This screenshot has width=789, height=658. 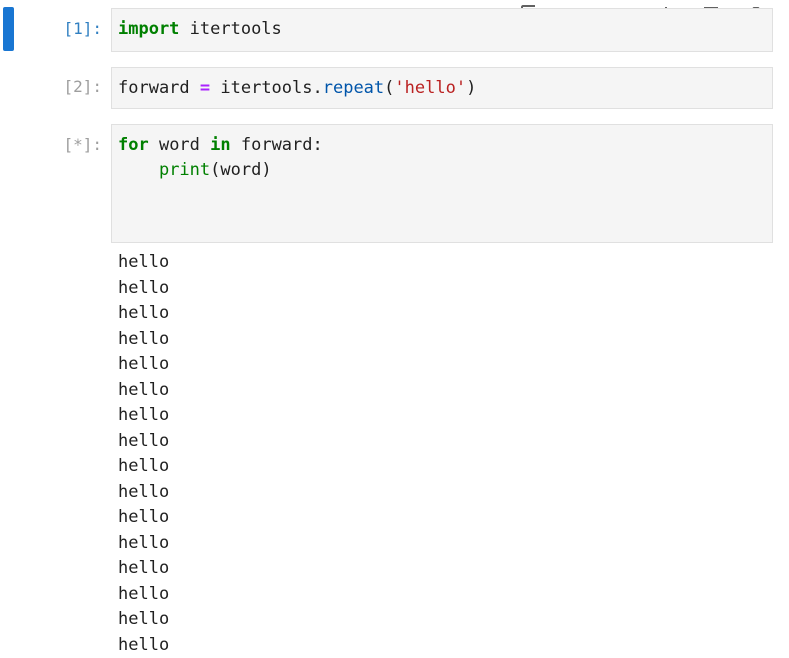 What do you see at coordinates (71, 145) in the screenshot?
I see `cell-prompt-3: [*]:` at bounding box center [71, 145].